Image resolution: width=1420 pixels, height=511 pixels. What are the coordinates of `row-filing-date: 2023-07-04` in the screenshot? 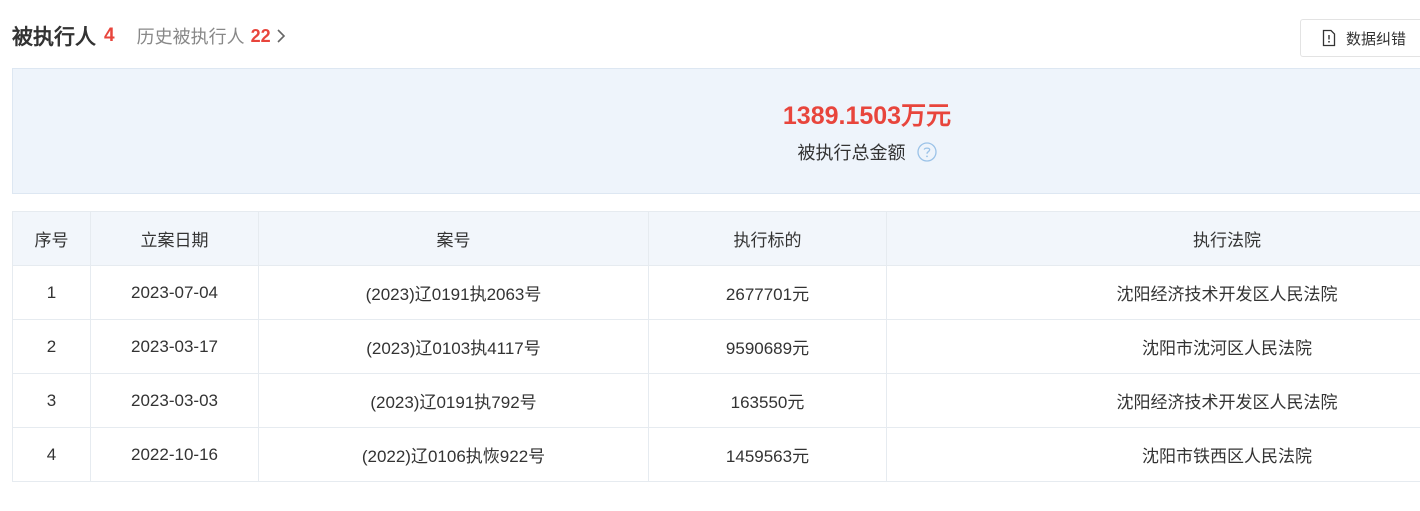 It's located at (174, 292).